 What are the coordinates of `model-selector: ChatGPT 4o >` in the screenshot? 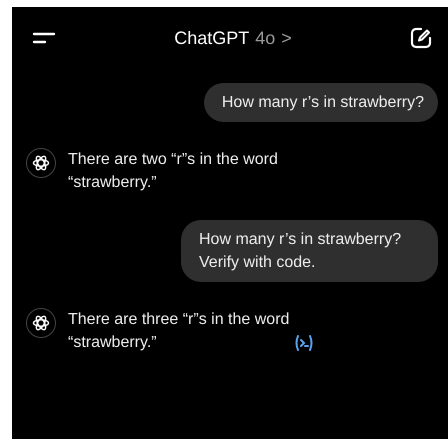 It's located at (233, 38).